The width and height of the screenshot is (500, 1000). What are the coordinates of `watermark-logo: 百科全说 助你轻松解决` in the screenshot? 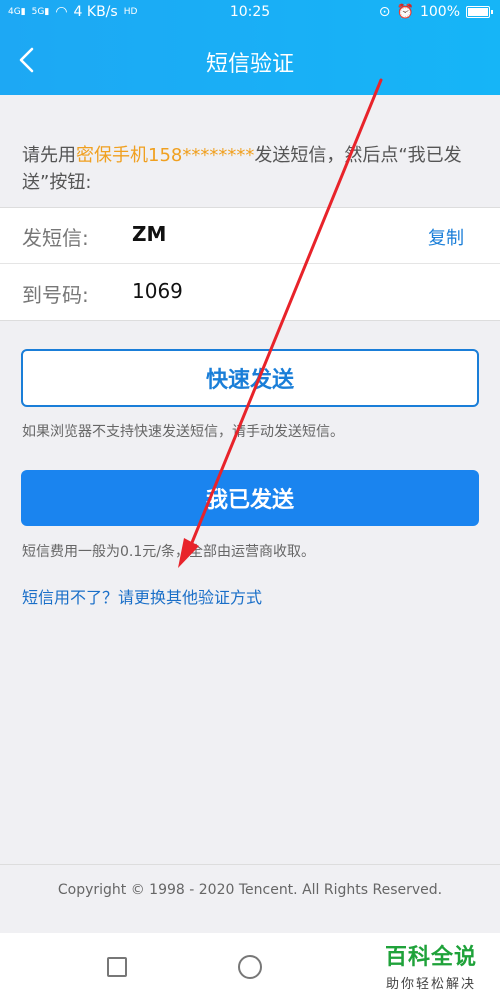 It's located at (431, 965).